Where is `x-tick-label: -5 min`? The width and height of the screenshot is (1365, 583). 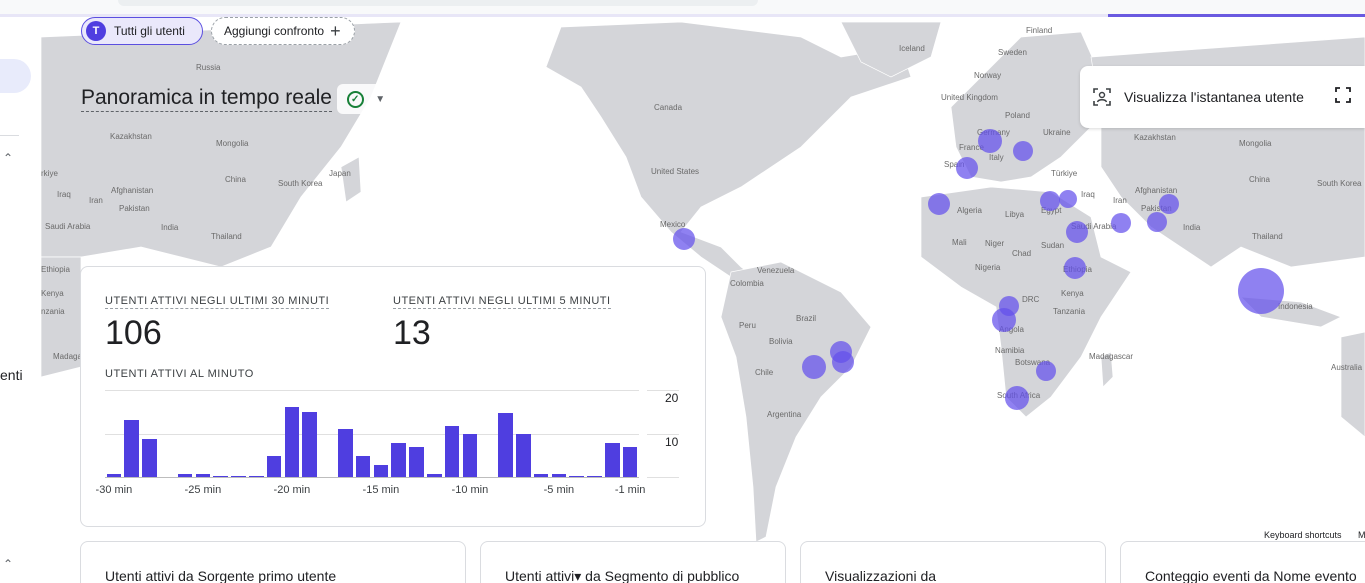
x-tick-label: -5 min is located at coordinates (559, 490).